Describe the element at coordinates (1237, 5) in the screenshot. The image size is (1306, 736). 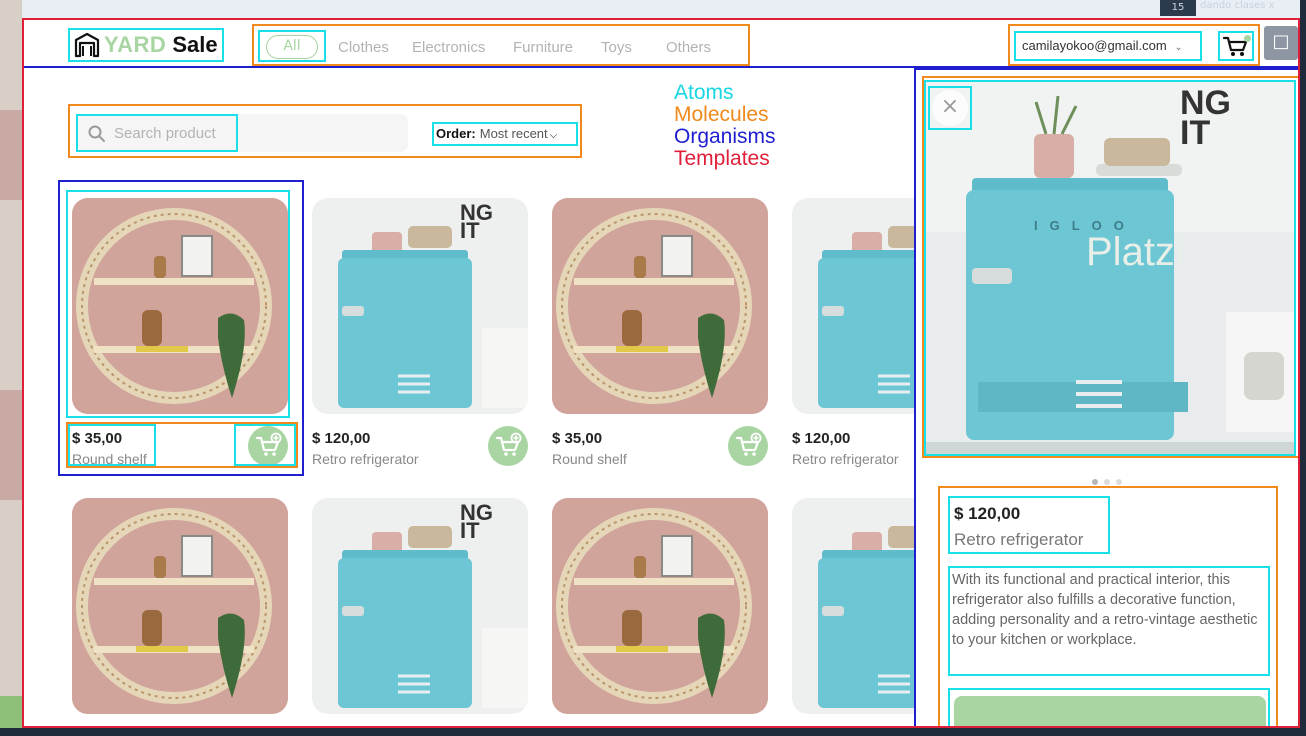
I see `overlay-text: dando clases x` at that location.